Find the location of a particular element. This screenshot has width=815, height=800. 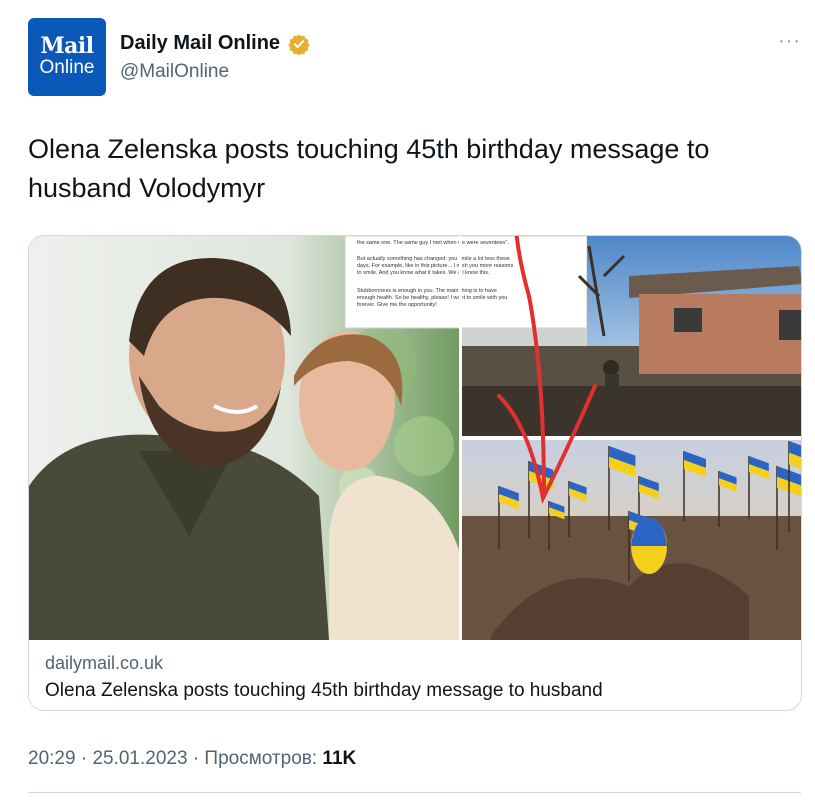

verified-badge-icon is located at coordinates (299, 44).